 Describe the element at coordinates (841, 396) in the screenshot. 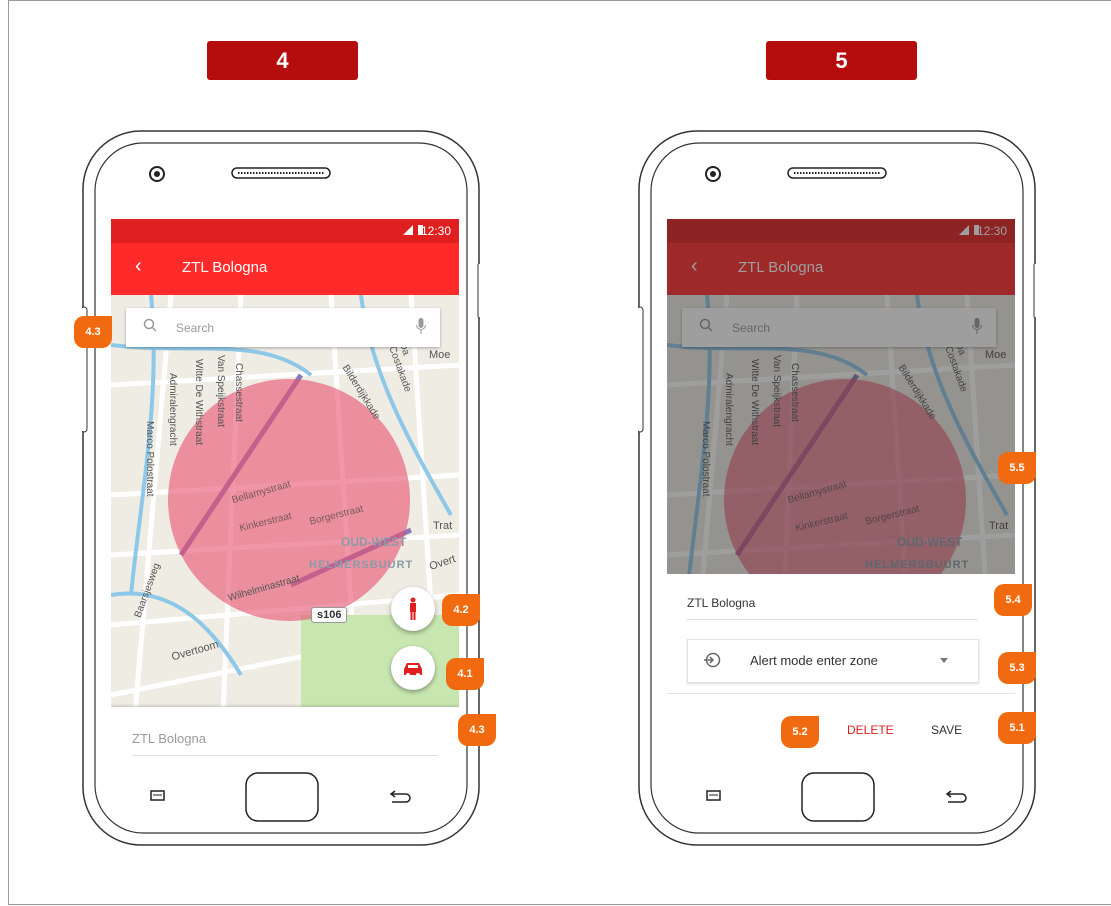

I see `dim-overlay` at that location.